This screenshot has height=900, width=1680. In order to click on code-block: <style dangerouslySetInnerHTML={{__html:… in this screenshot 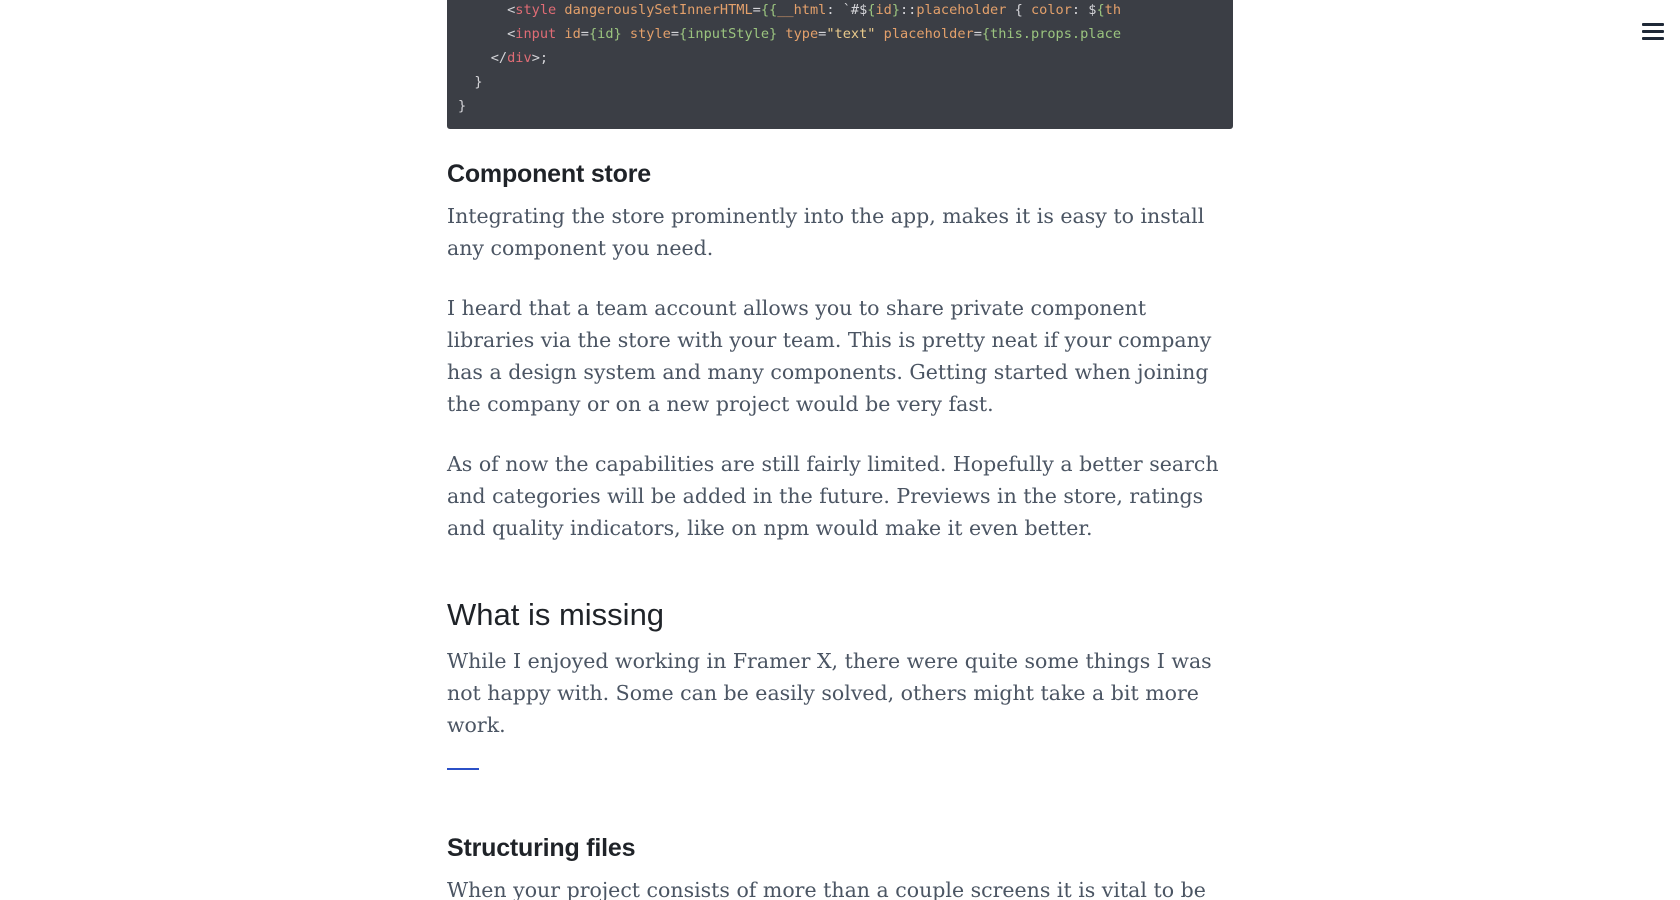, I will do `click(840, 64)`.